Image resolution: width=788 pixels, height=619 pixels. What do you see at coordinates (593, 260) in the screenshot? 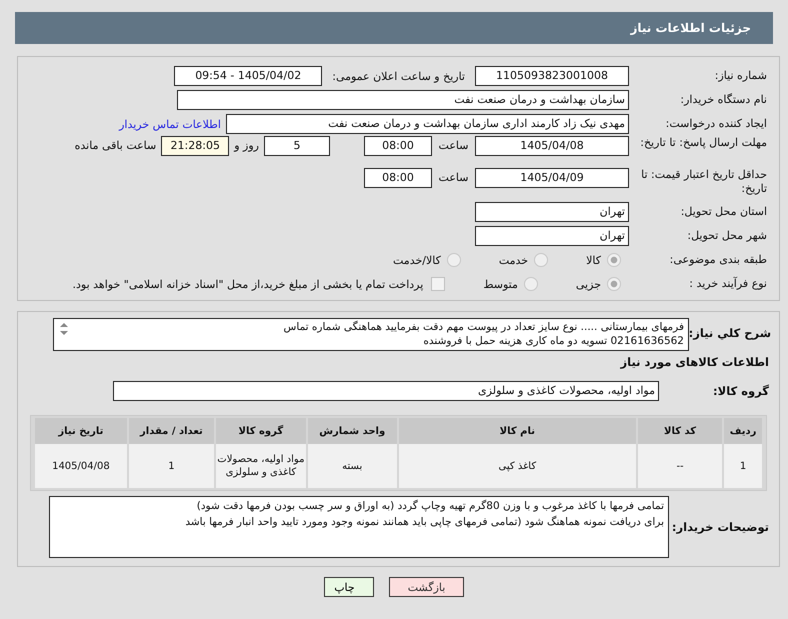
I see `radio-label: کالا` at bounding box center [593, 260].